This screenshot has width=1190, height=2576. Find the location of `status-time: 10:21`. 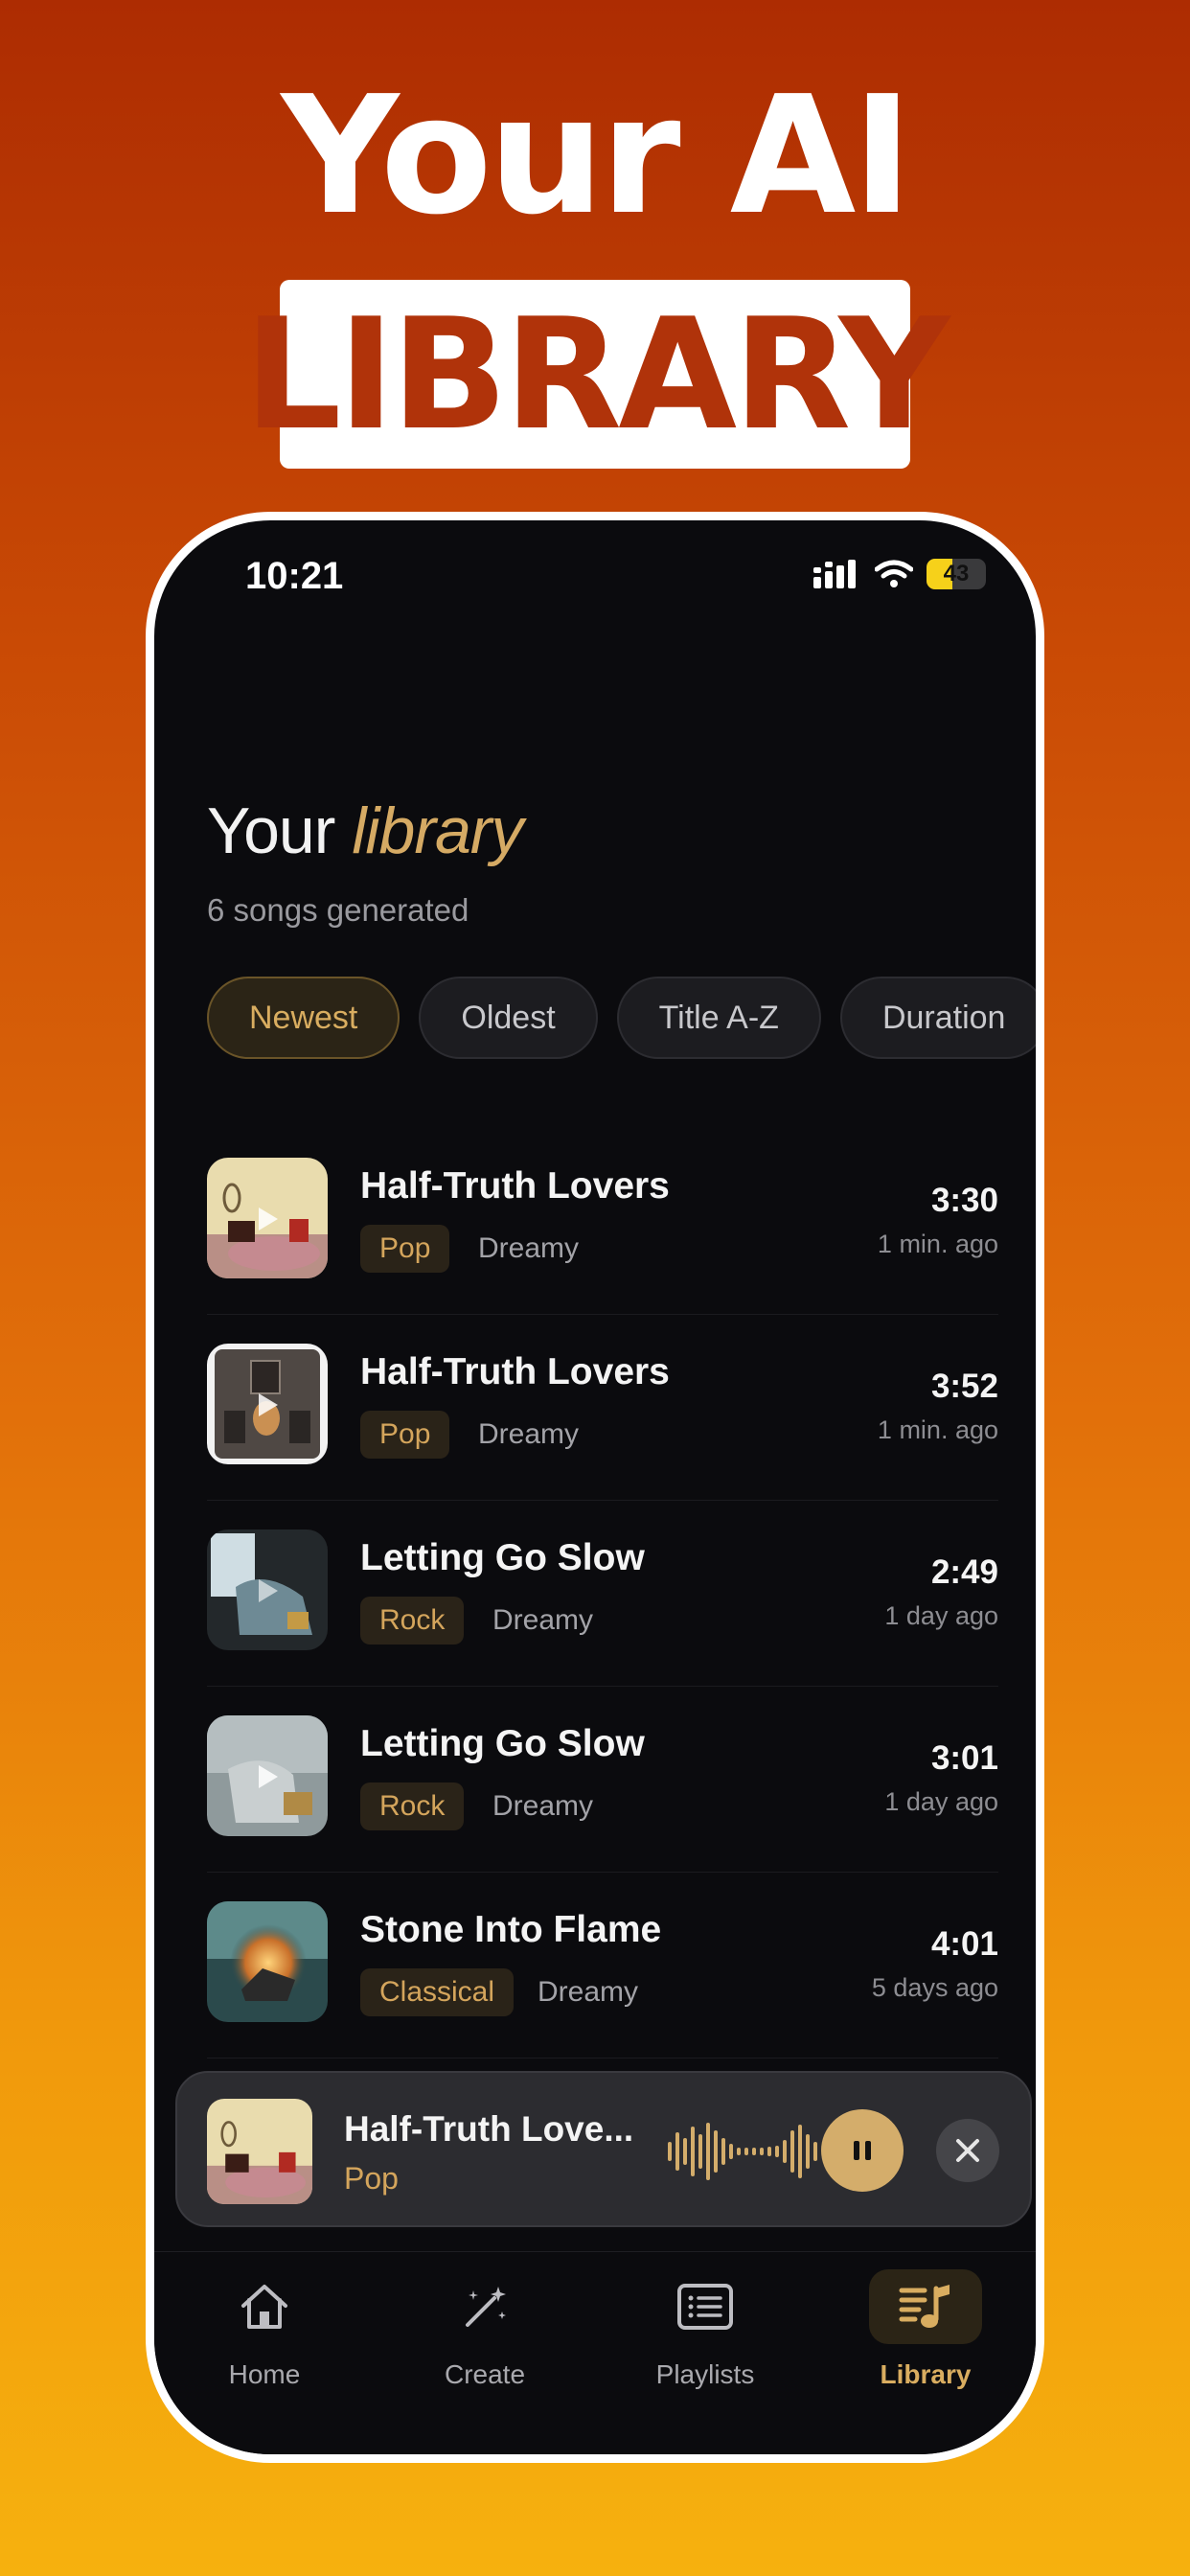

status-time: 10:21 is located at coordinates (295, 576).